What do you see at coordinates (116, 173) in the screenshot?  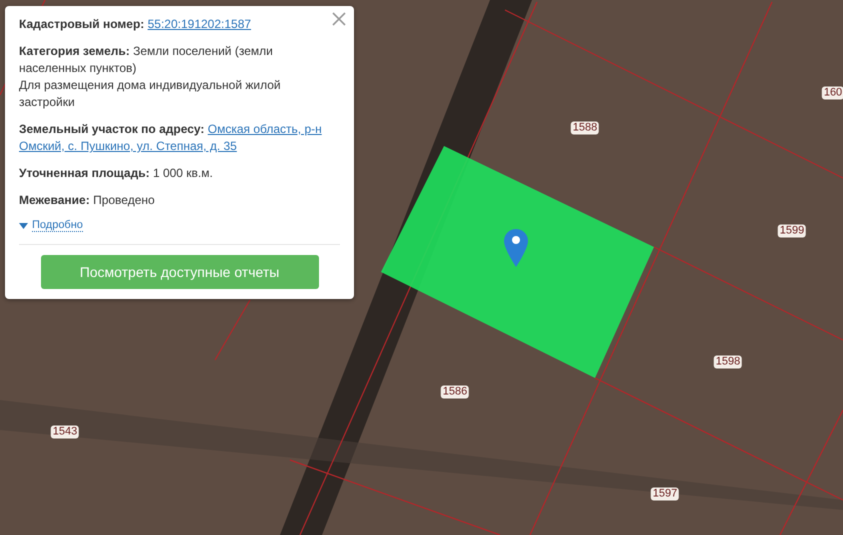 I see `info-text: Уточненная площадь: 1 000 кв.м.` at bounding box center [116, 173].